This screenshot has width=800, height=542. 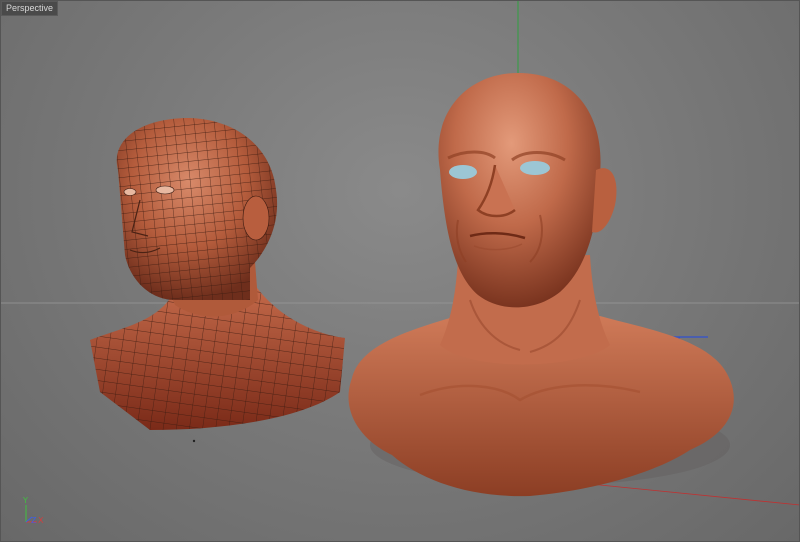 I want to click on x-axis-label: X, so click(x=41, y=520).